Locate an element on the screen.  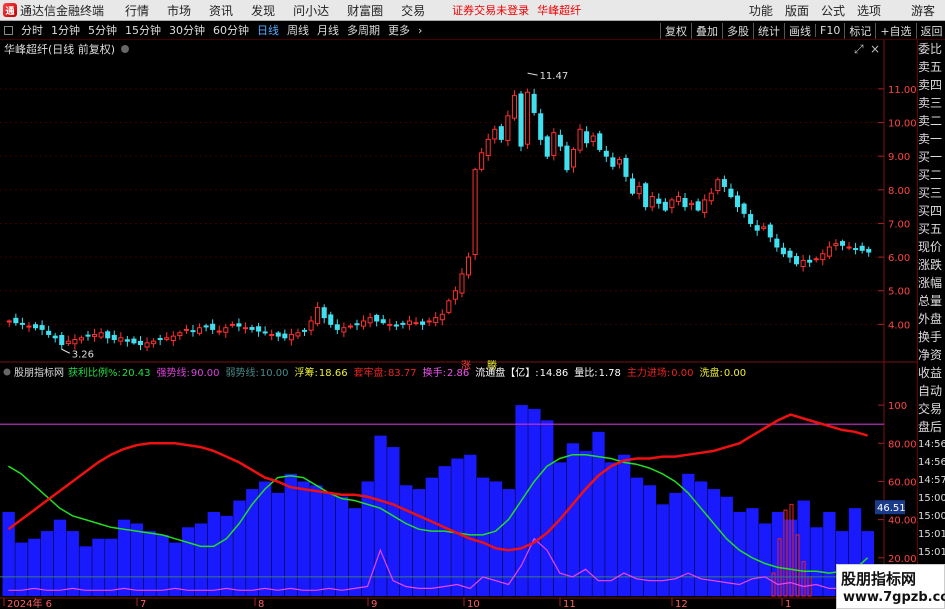
quote-panel-item: 盘后 is located at coordinates (931, 427).